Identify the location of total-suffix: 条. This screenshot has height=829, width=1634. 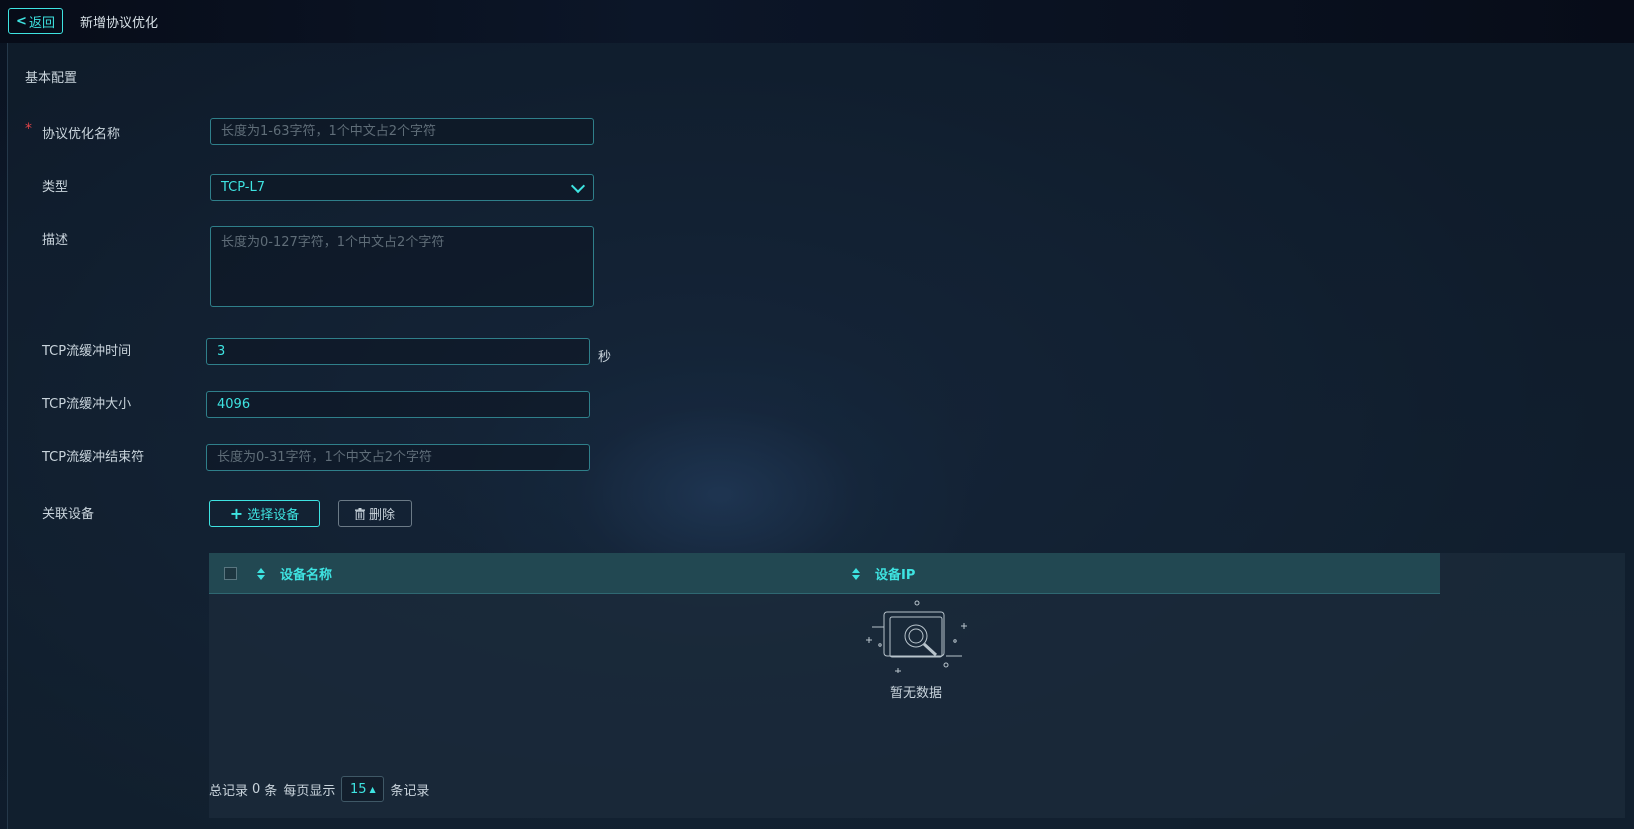
(271, 791).